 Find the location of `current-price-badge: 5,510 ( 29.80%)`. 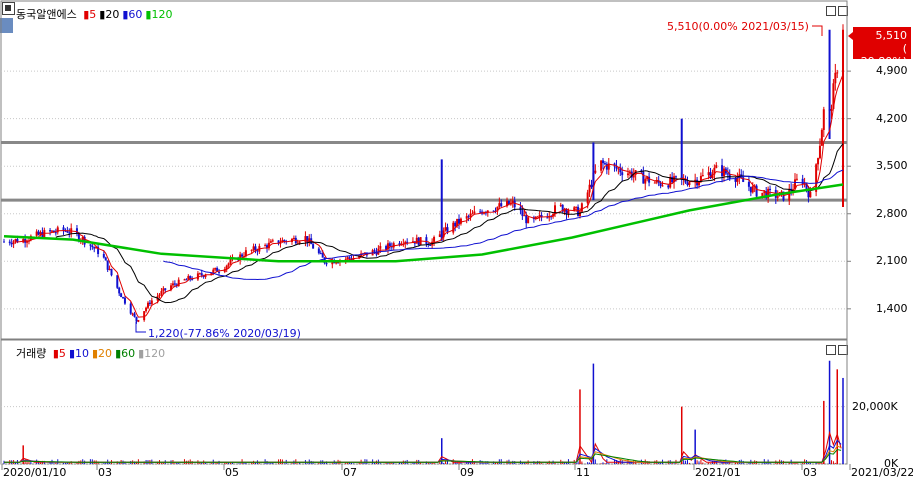

current-price-badge: 5,510 ( 29.80%) is located at coordinates (882, 47).